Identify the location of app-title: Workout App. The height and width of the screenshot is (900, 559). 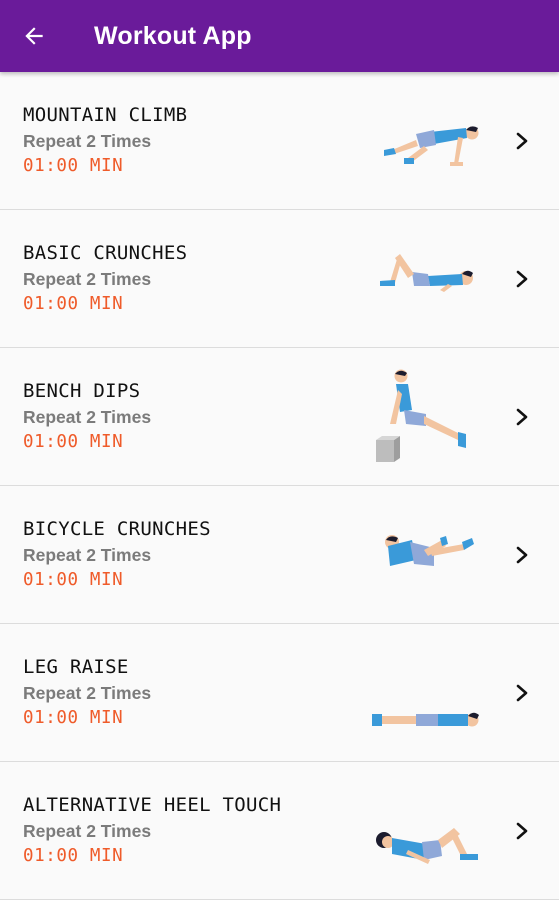
(173, 35).